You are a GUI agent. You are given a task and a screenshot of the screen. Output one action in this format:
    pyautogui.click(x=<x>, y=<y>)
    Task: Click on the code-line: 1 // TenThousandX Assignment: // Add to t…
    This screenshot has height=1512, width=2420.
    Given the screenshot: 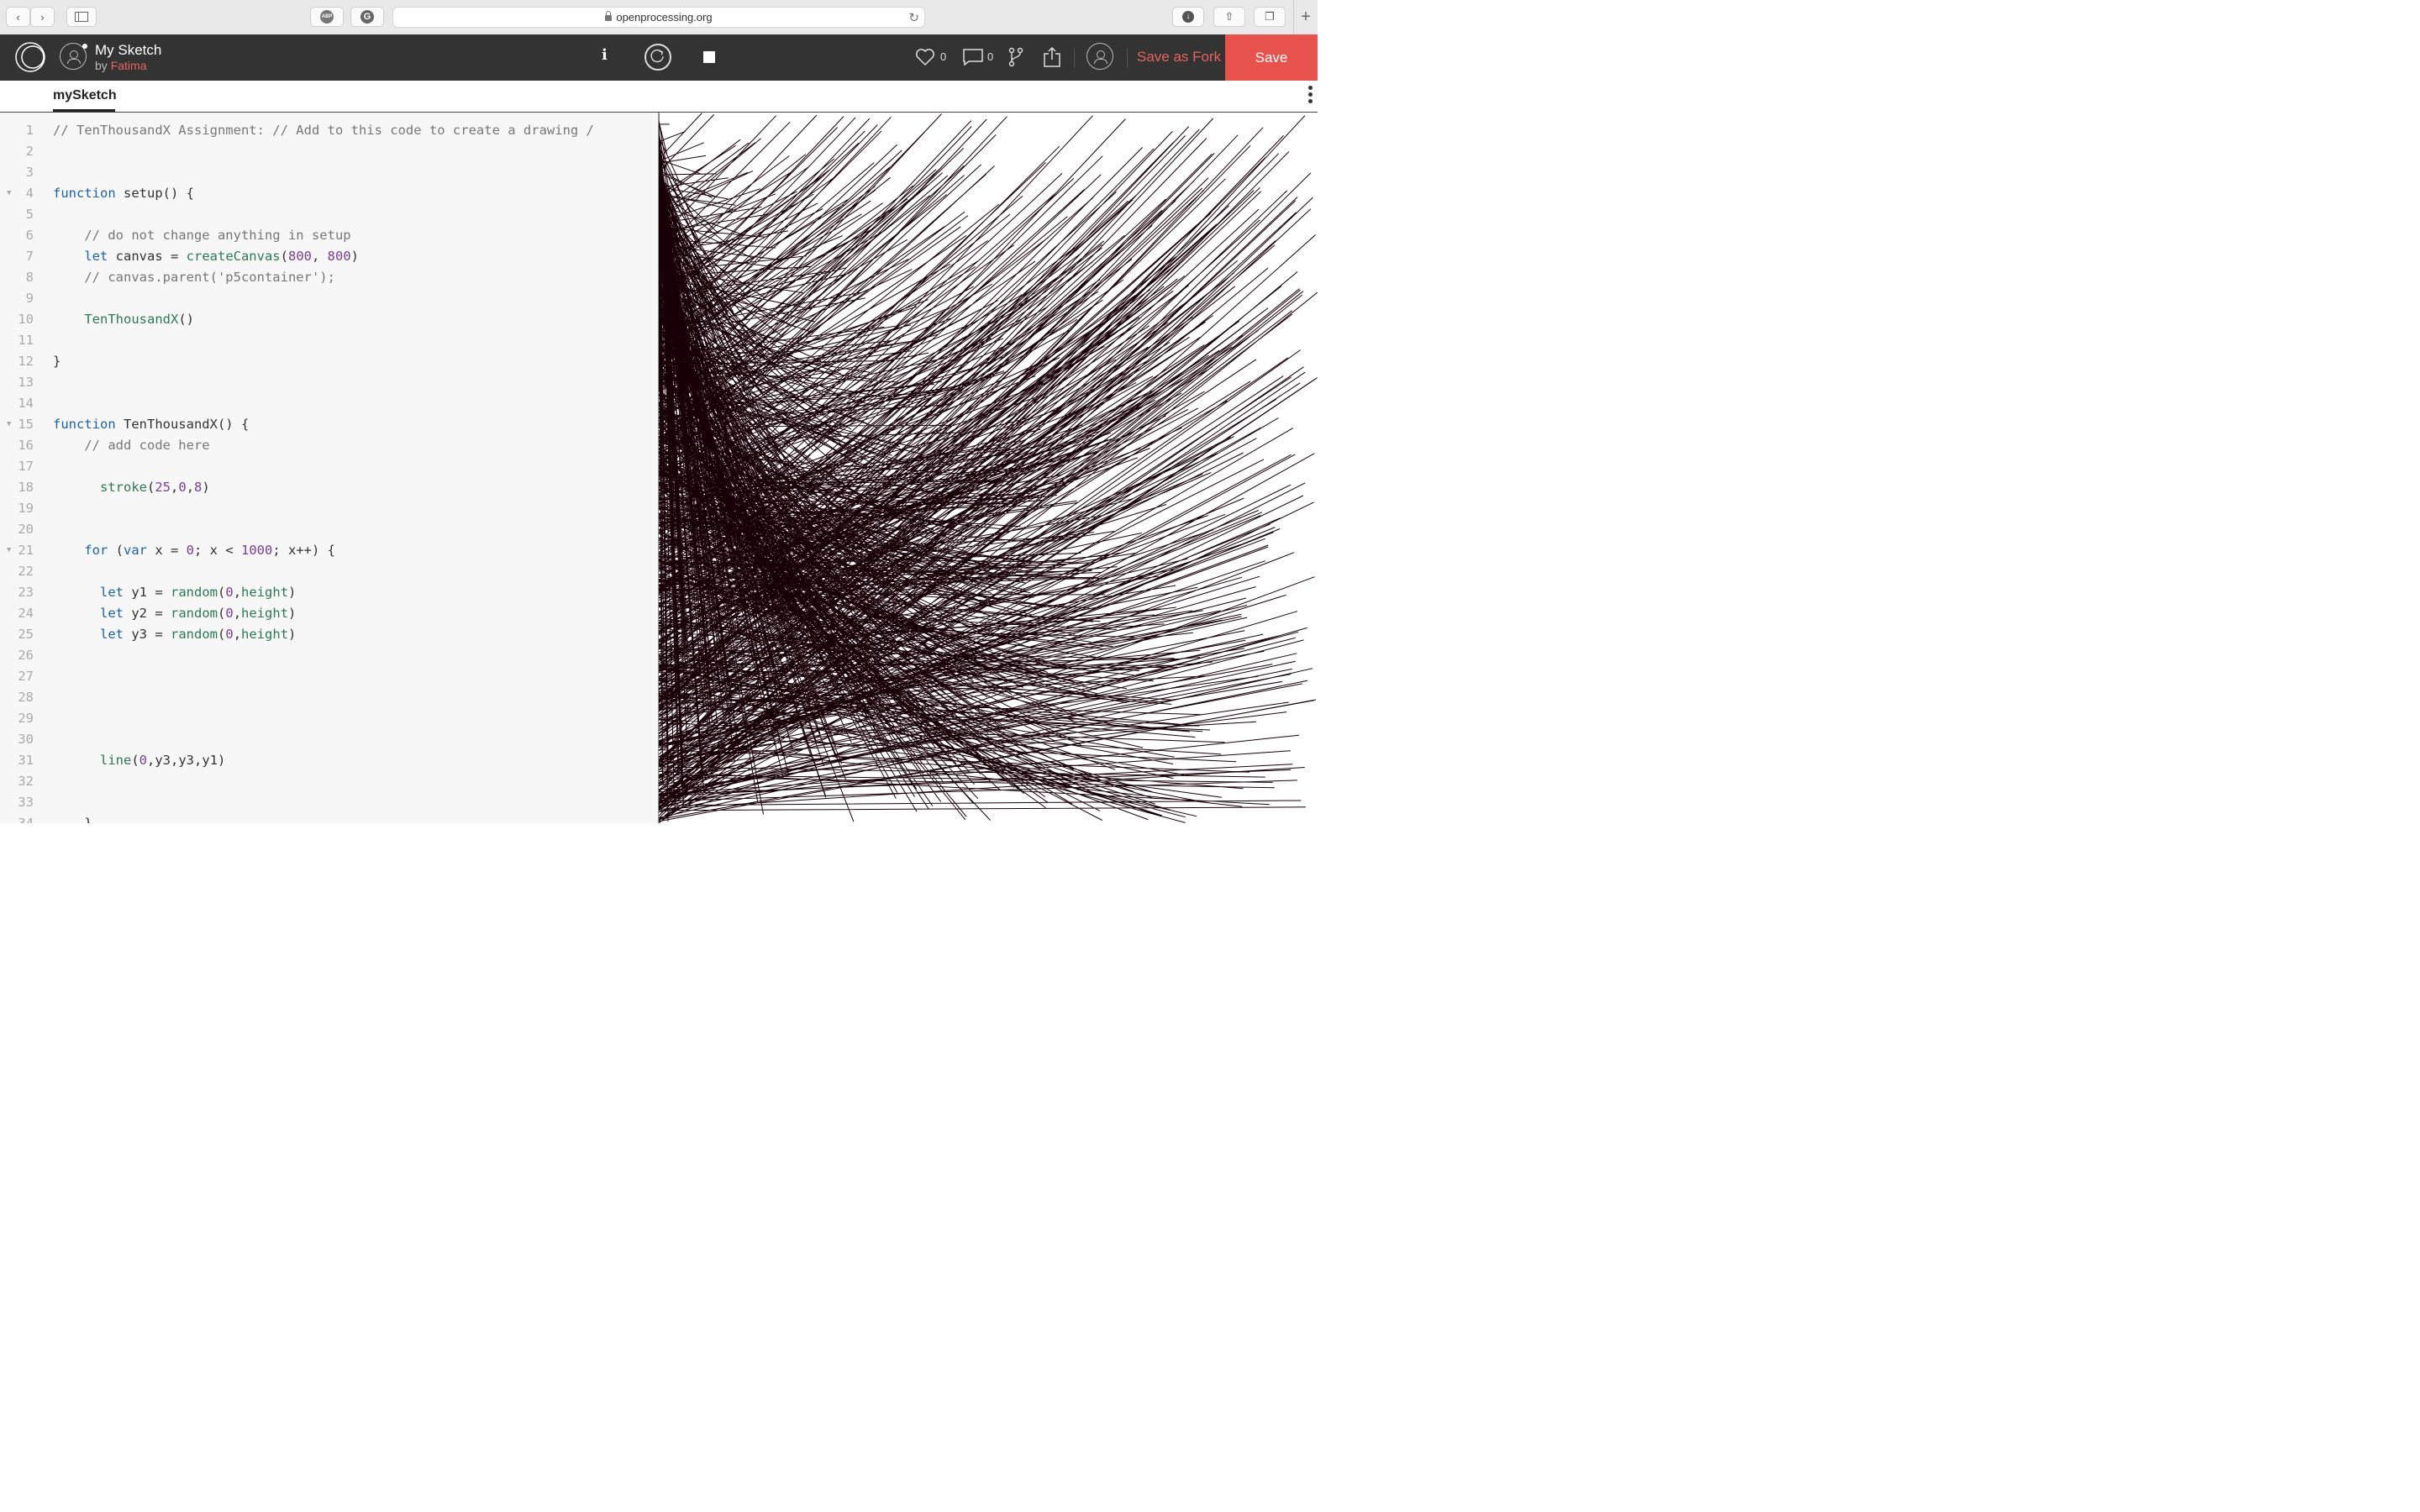 What is the action you would take?
    pyautogui.click(x=329, y=130)
    